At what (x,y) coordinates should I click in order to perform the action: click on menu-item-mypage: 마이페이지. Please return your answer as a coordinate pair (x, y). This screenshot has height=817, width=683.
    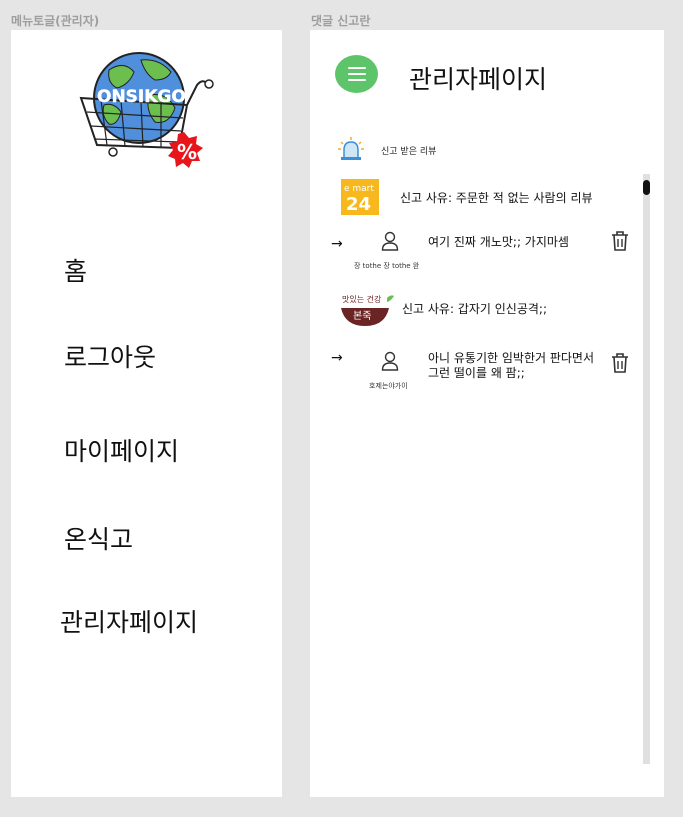
    Looking at the image, I should click on (121, 450).